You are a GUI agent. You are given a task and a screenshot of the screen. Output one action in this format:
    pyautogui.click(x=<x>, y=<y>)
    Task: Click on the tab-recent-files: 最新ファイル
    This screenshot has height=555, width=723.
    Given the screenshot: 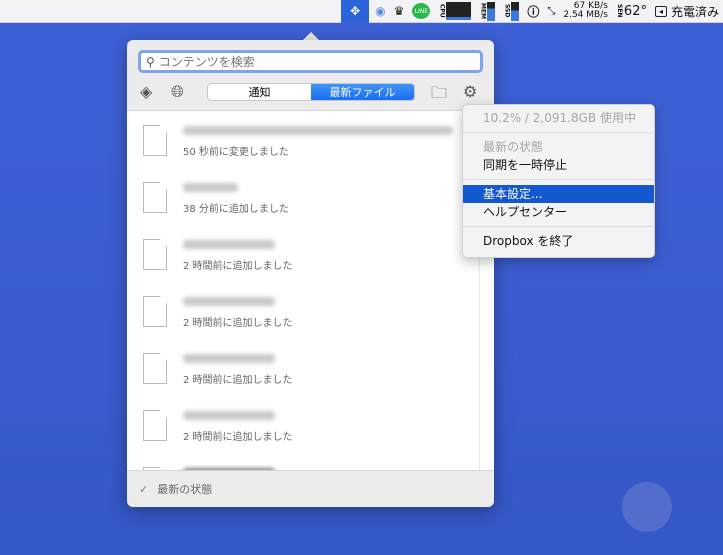 What is the action you would take?
    pyautogui.click(x=362, y=92)
    